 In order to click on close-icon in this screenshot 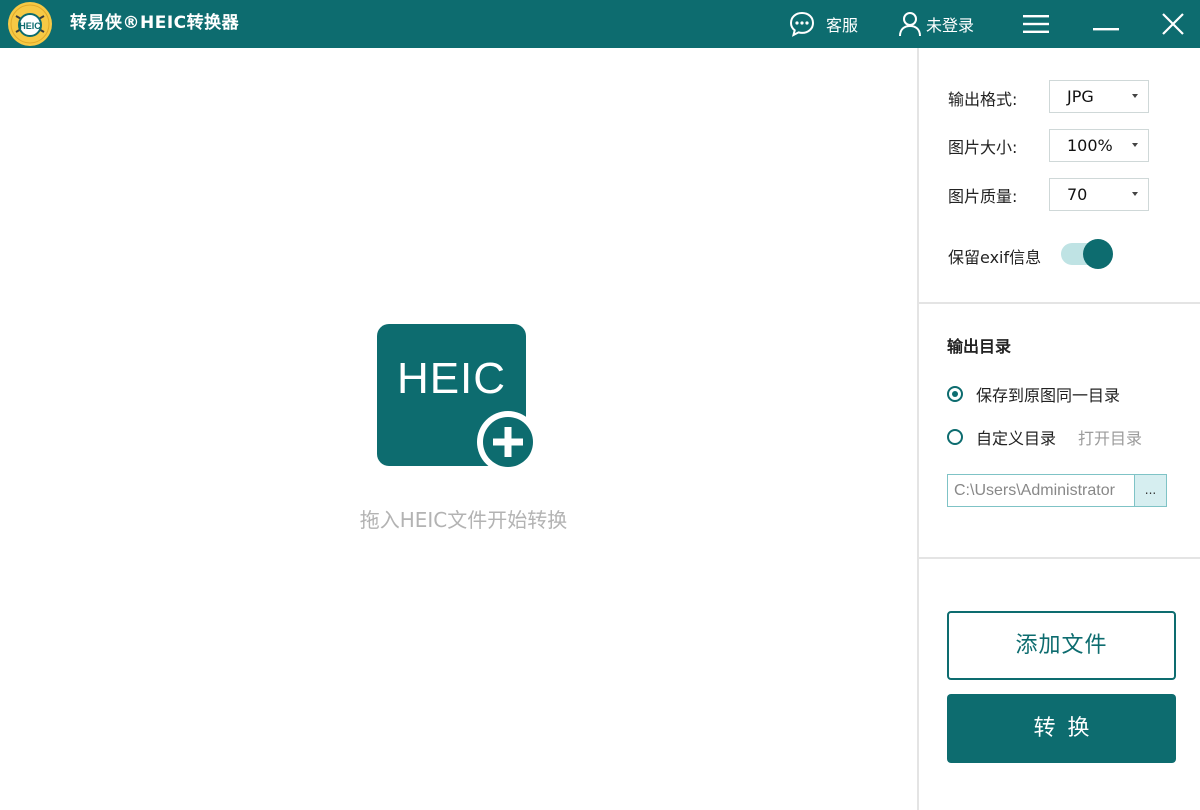, I will do `click(1173, 24)`.